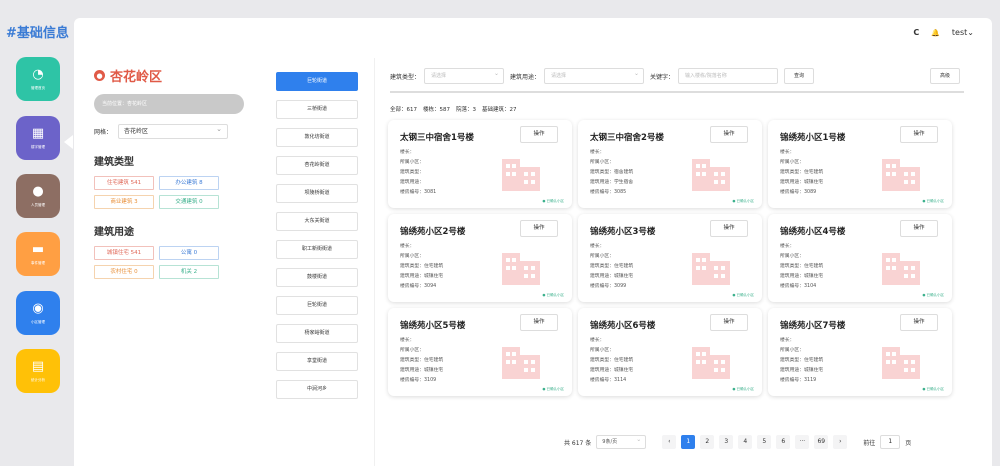 The width and height of the screenshot is (1000, 466). Describe the element at coordinates (711, 360) in the screenshot. I see `building-icon` at that location.